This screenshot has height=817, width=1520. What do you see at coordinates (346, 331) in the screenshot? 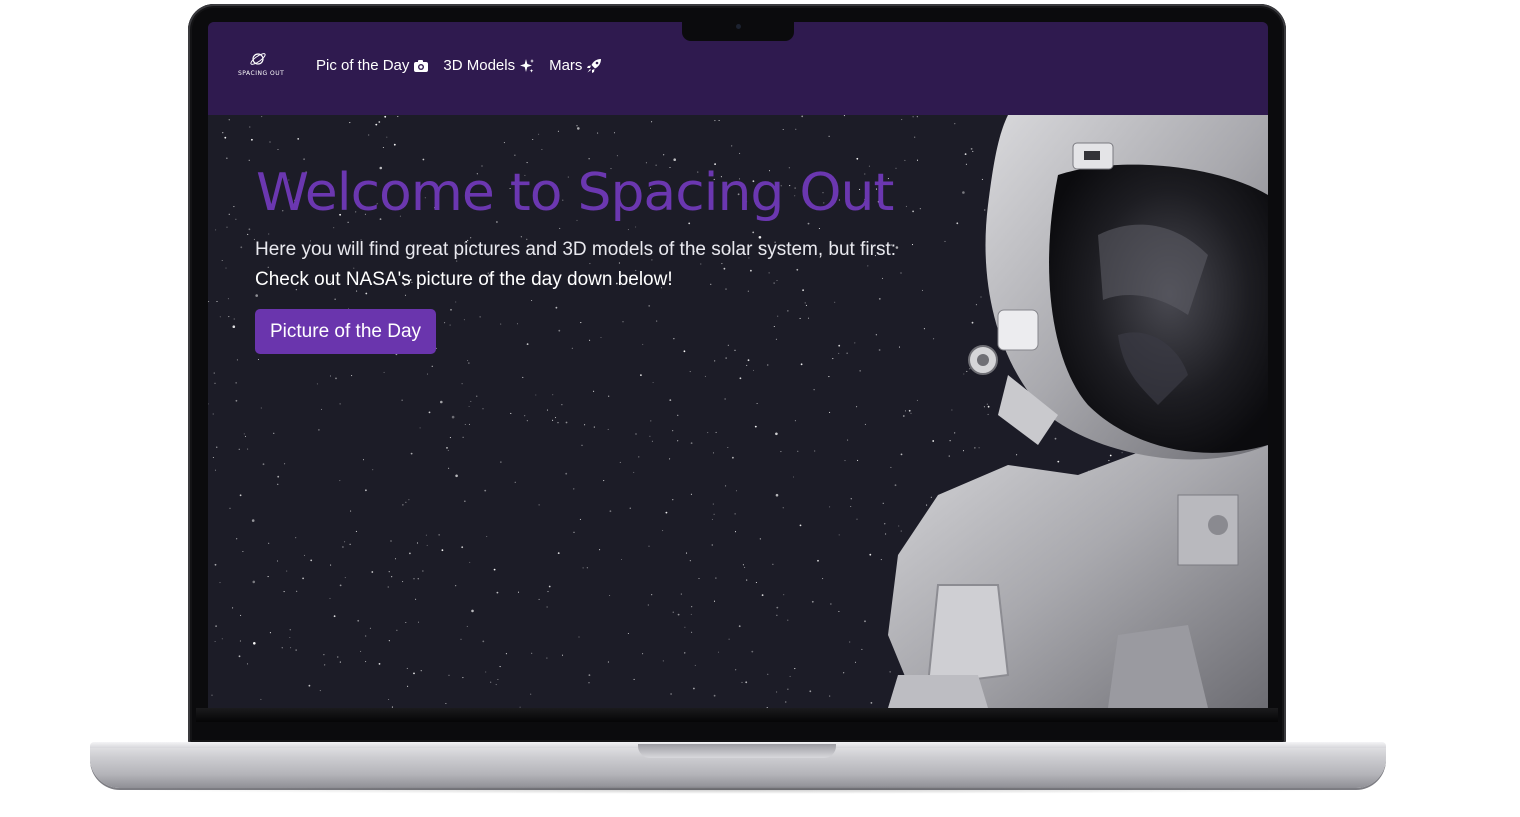
I see `picture-of-the-day-button: Picture of the Day` at bounding box center [346, 331].